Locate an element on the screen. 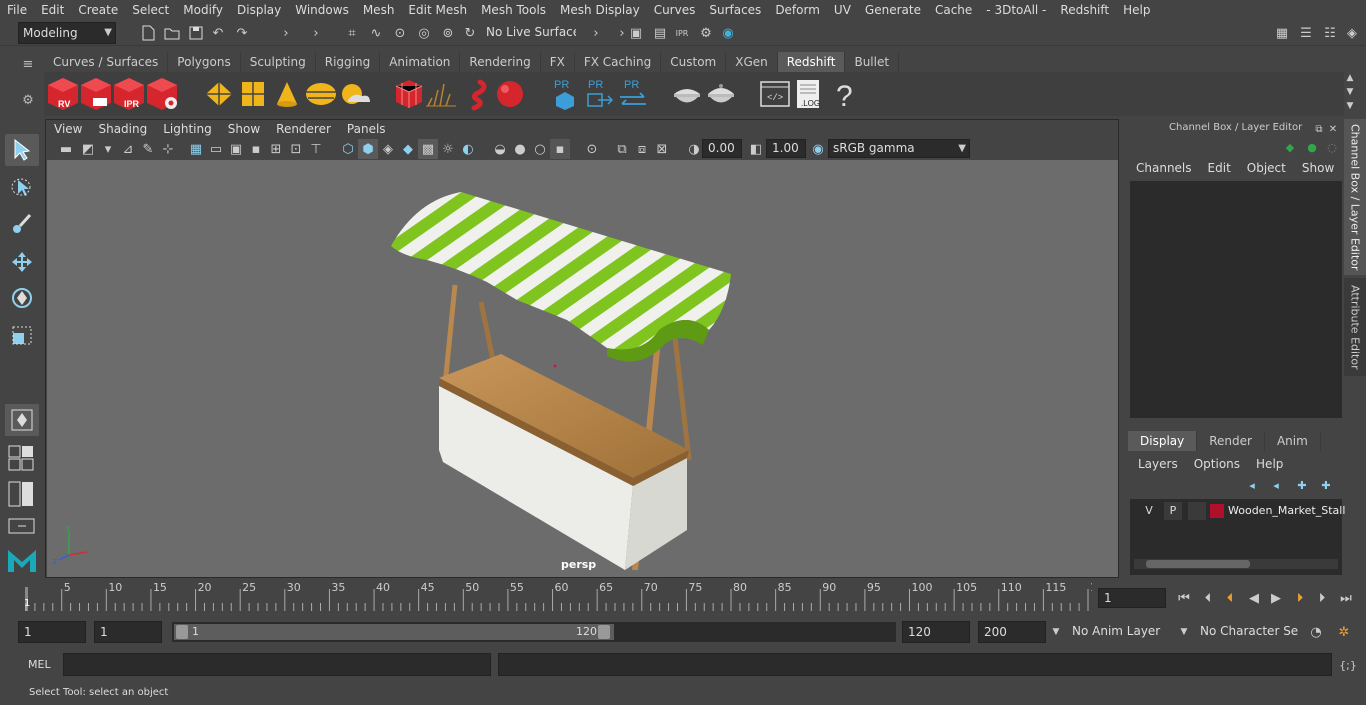 The width and height of the screenshot is (1366, 705). scrollbar-thumb is located at coordinates (1198, 564).